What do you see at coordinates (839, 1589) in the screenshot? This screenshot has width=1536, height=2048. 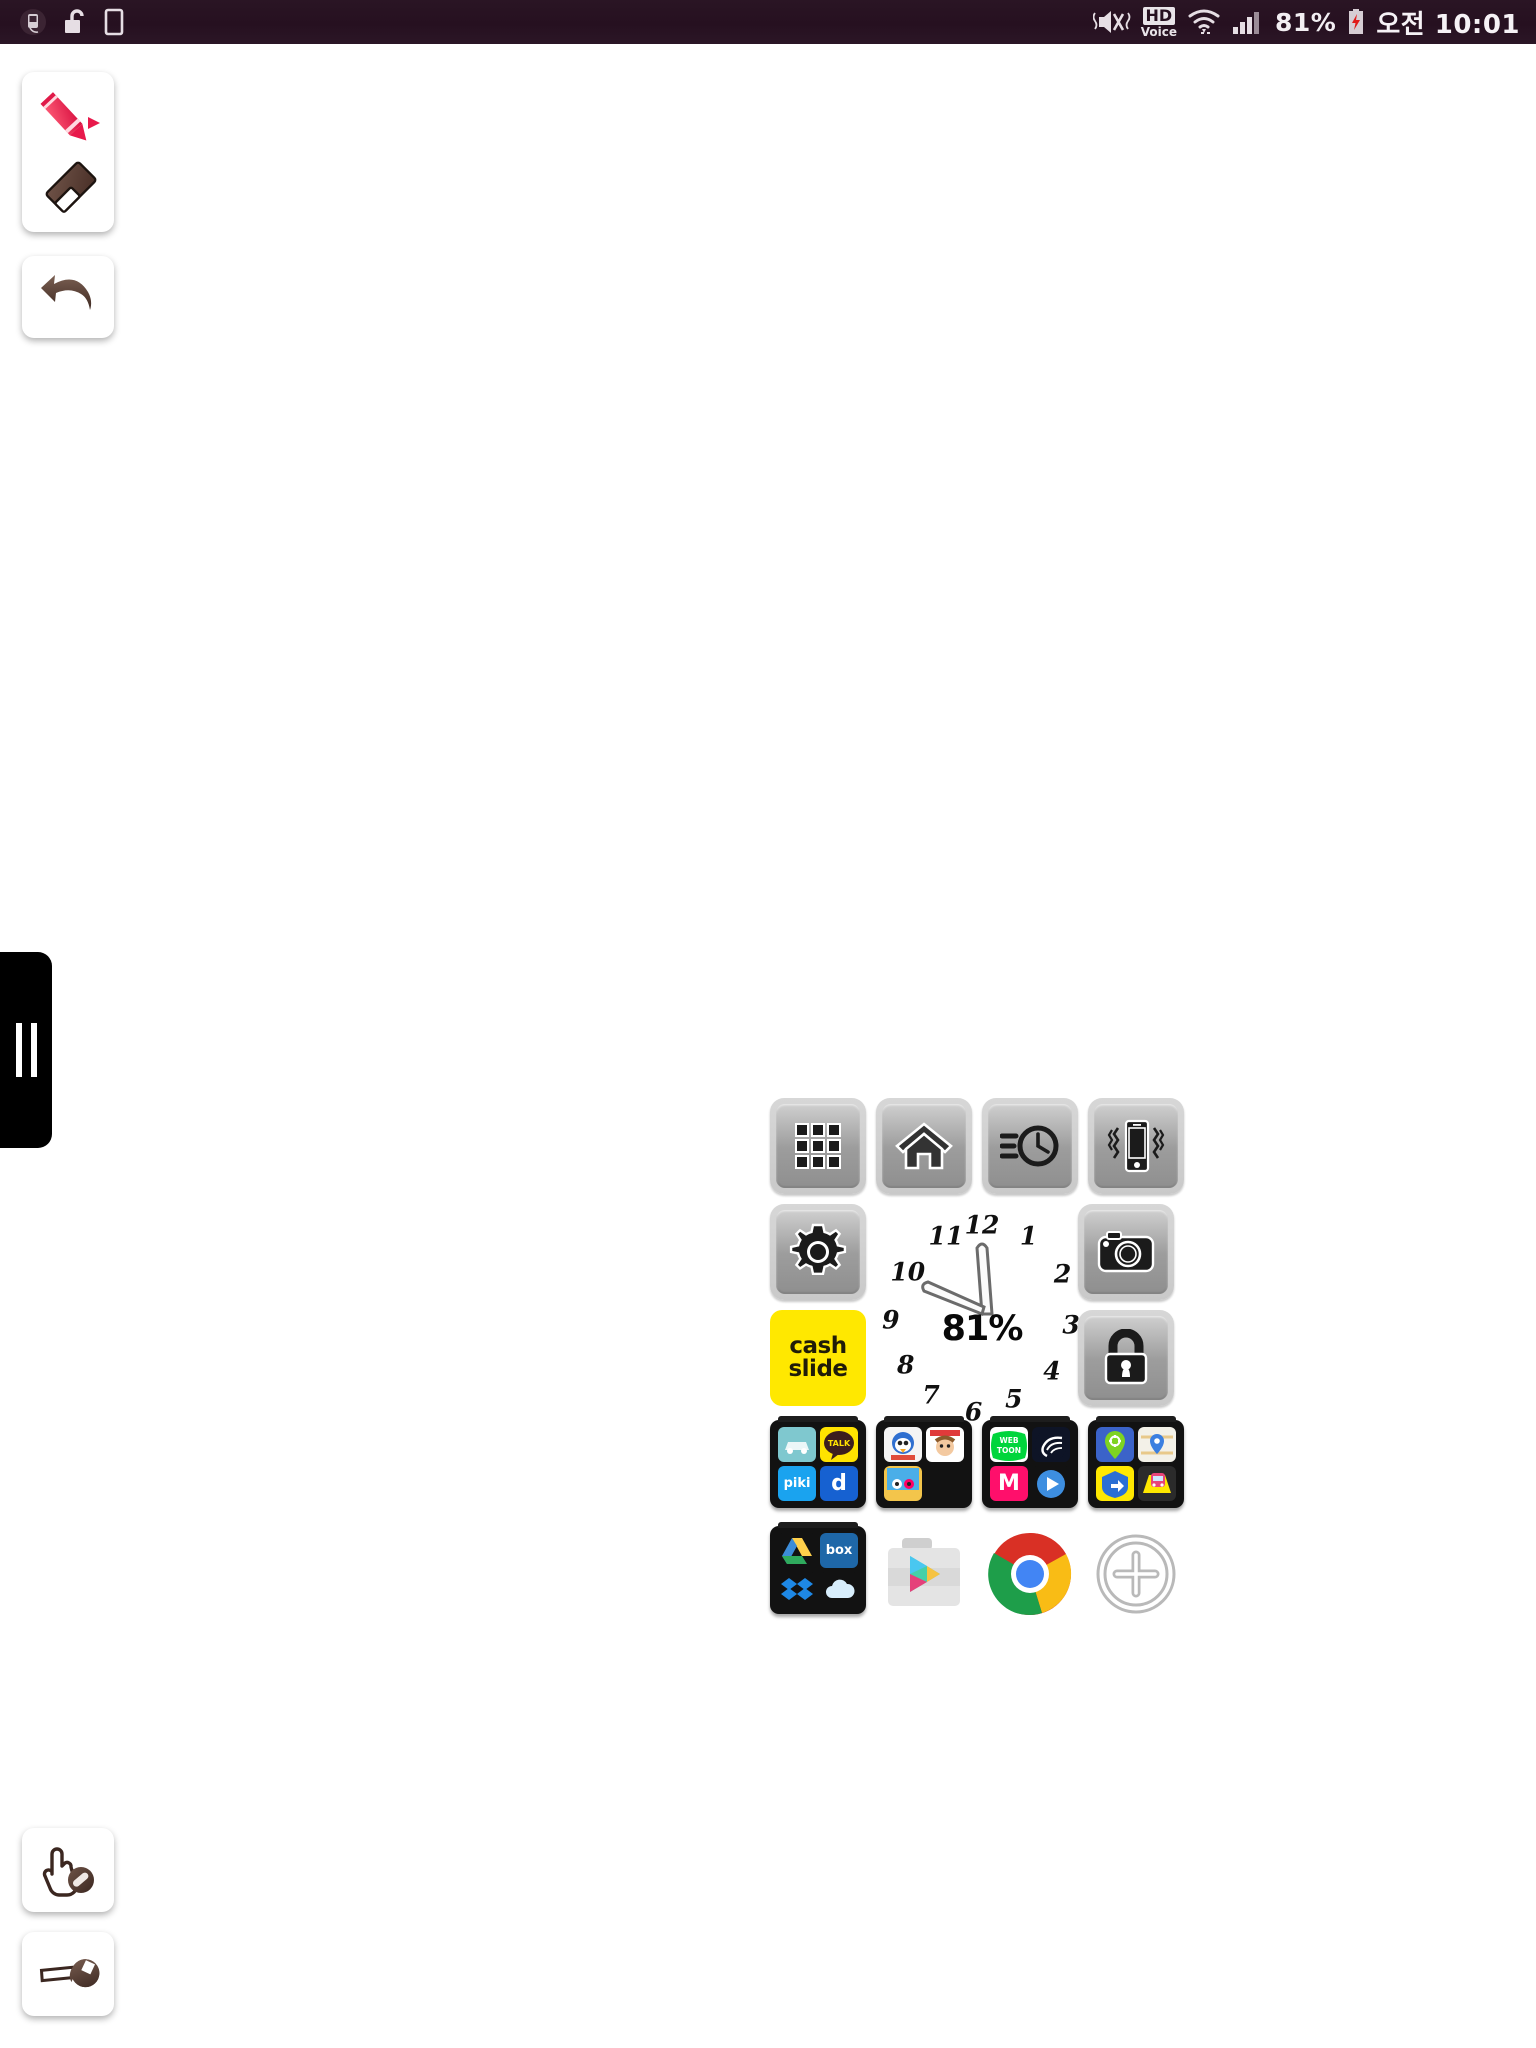 I see `onedrive-icon` at bounding box center [839, 1589].